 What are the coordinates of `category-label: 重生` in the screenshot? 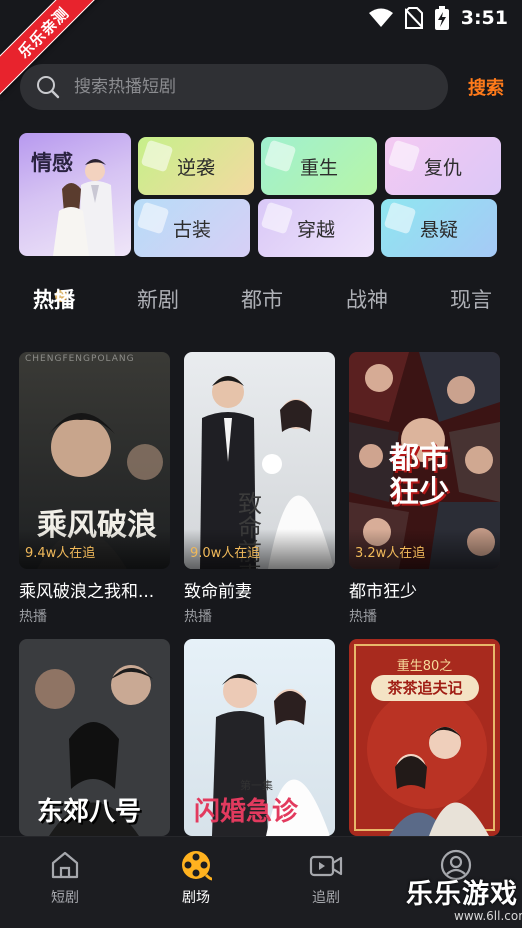 It's located at (318, 167).